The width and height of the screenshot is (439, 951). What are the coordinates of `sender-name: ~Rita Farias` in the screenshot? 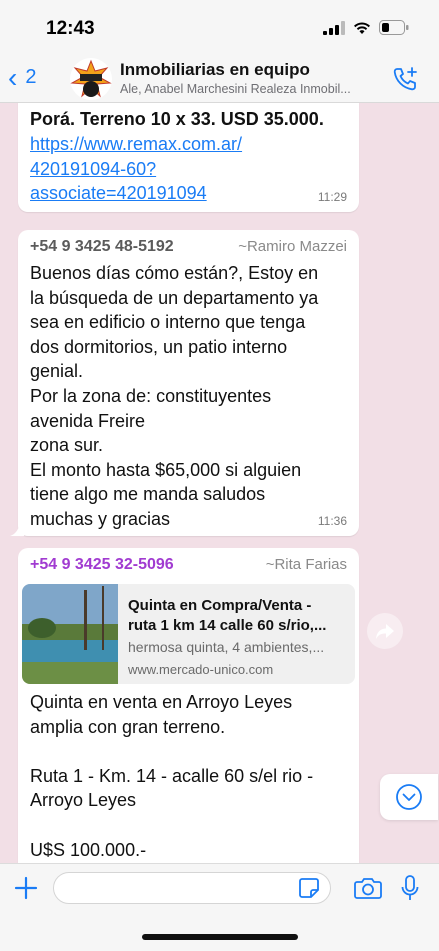 It's located at (306, 564).